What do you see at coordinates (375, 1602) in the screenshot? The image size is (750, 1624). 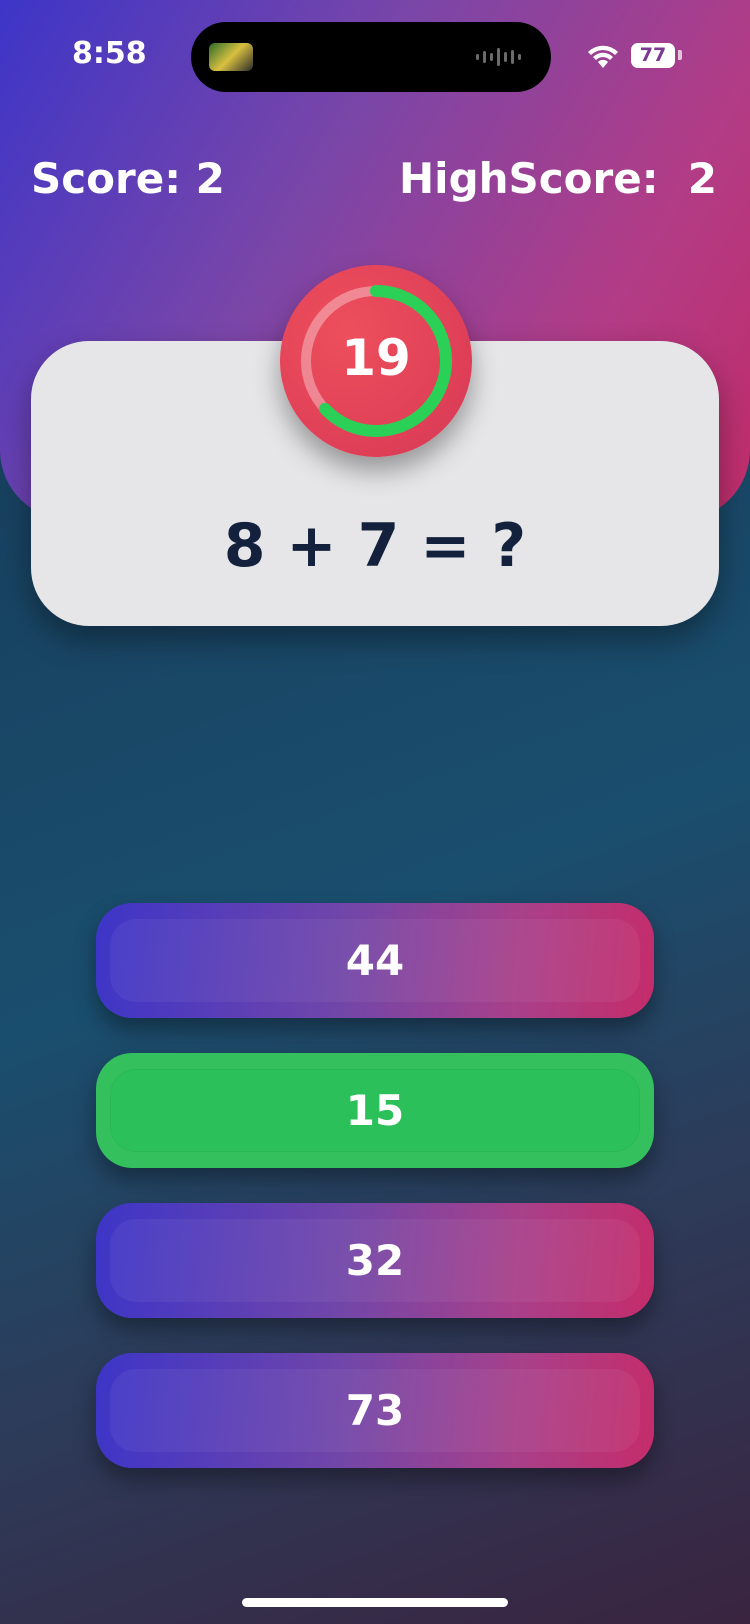 I see `home-indicator` at bounding box center [375, 1602].